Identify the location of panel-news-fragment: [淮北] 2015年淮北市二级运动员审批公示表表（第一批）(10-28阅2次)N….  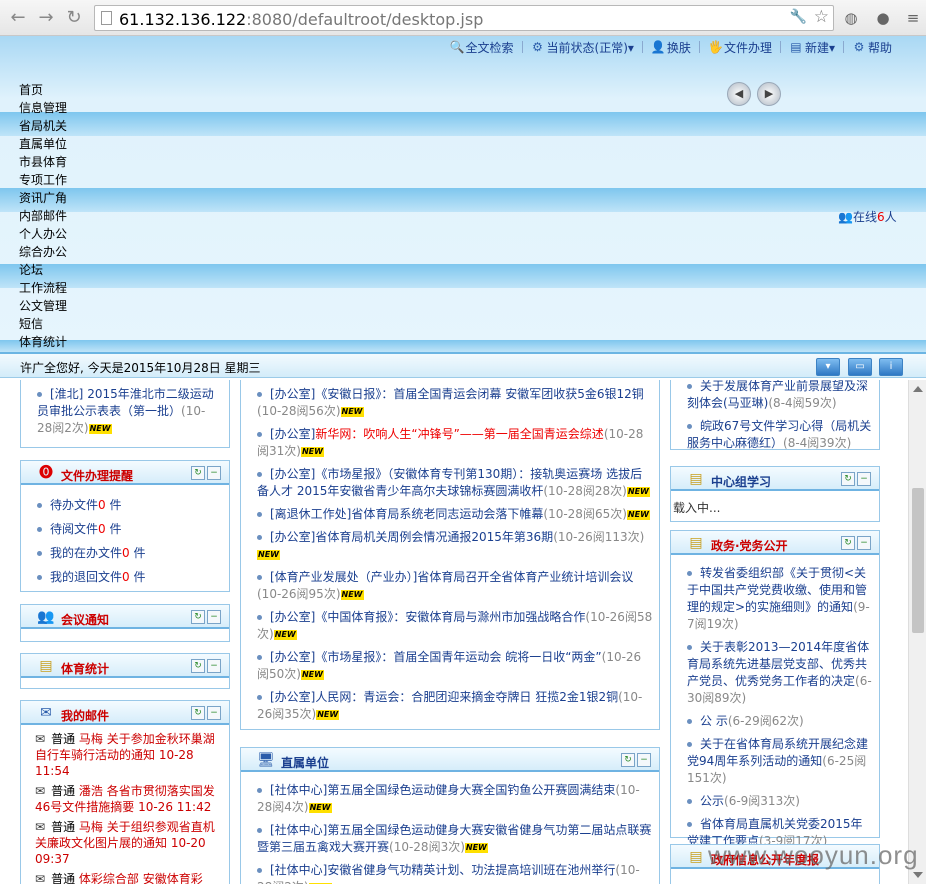
(125, 414).